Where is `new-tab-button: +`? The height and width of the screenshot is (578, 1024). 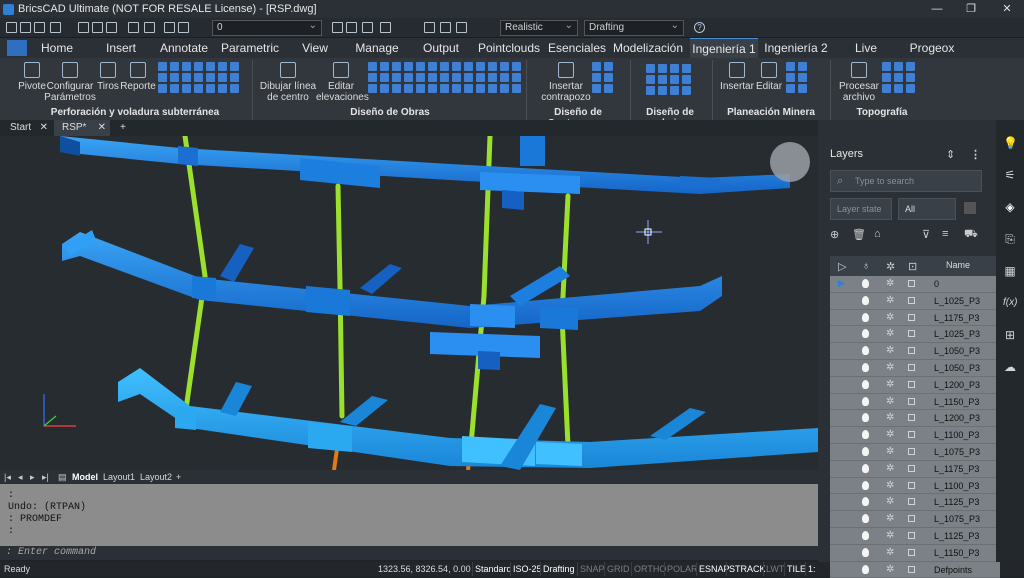
new-tab-button: + is located at coordinates (121, 128).